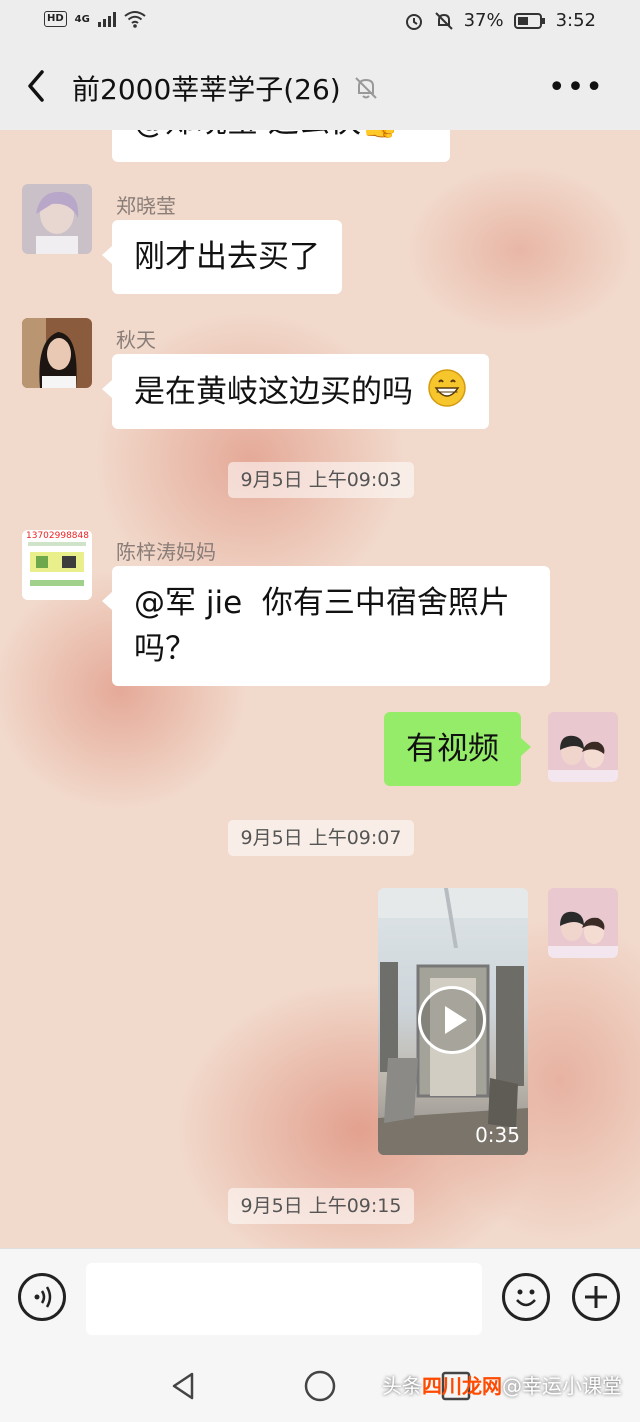 The width and height of the screenshot is (640, 1422). What do you see at coordinates (166, 552) in the screenshot?
I see `sender-name: 陈梓涛妈妈` at bounding box center [166, 552].